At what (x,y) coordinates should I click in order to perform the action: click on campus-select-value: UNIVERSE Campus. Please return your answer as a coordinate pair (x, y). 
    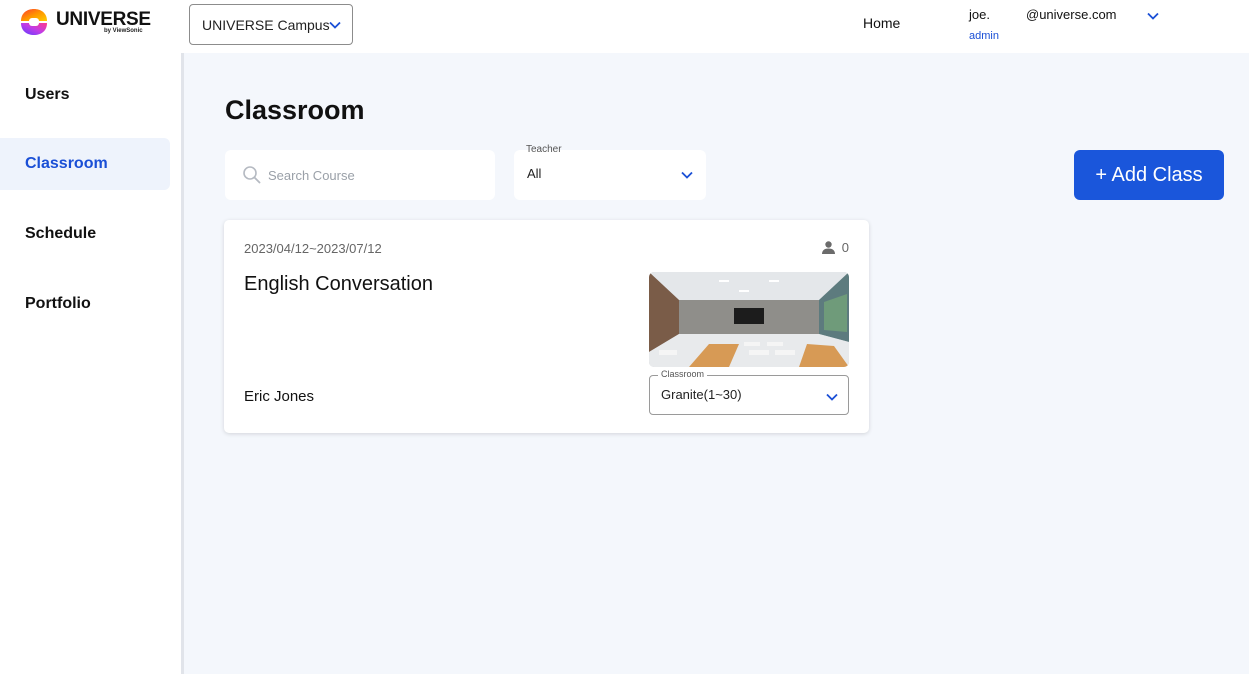
    Looking at the image, I should click on (266, 24).